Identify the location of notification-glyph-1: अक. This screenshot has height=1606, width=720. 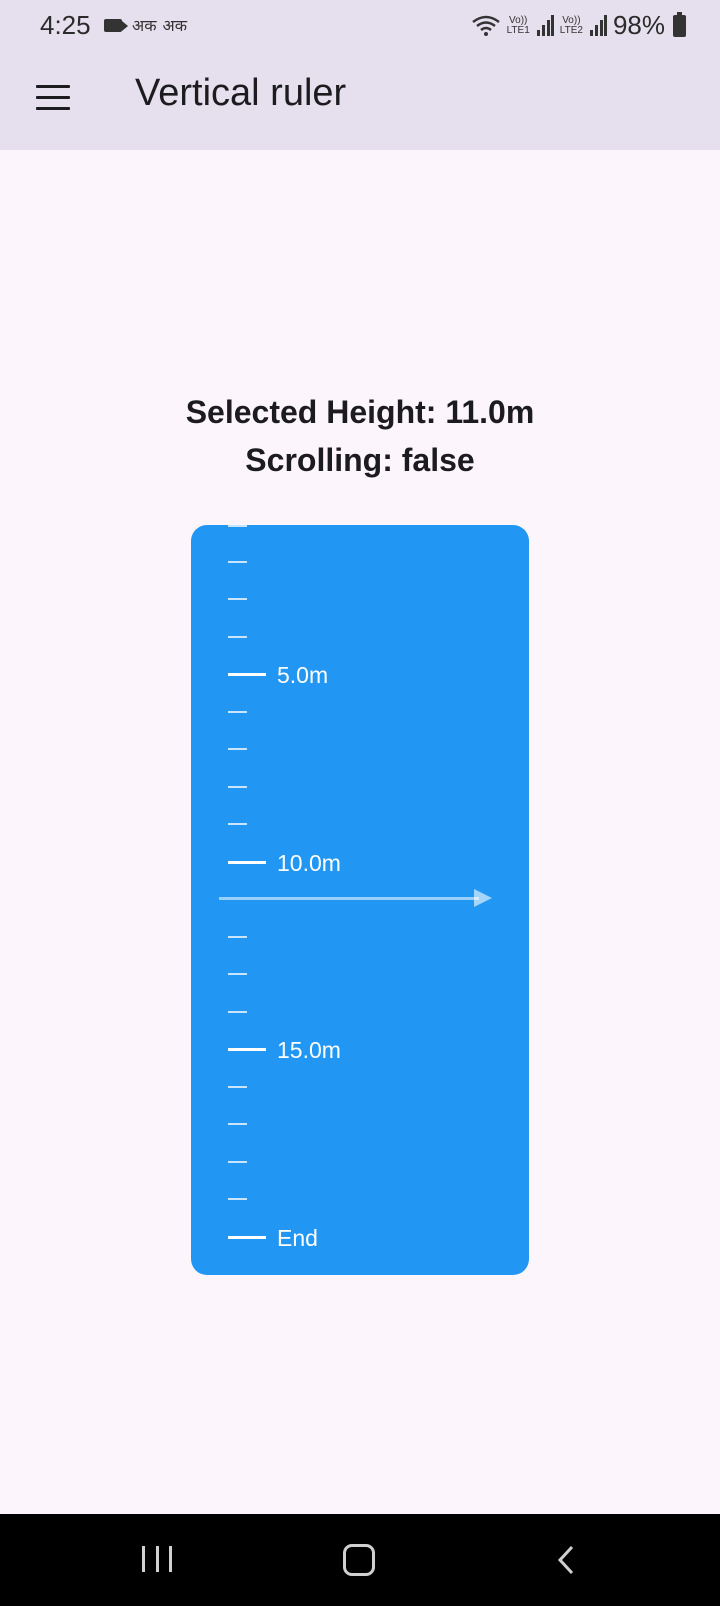
(144, 26).